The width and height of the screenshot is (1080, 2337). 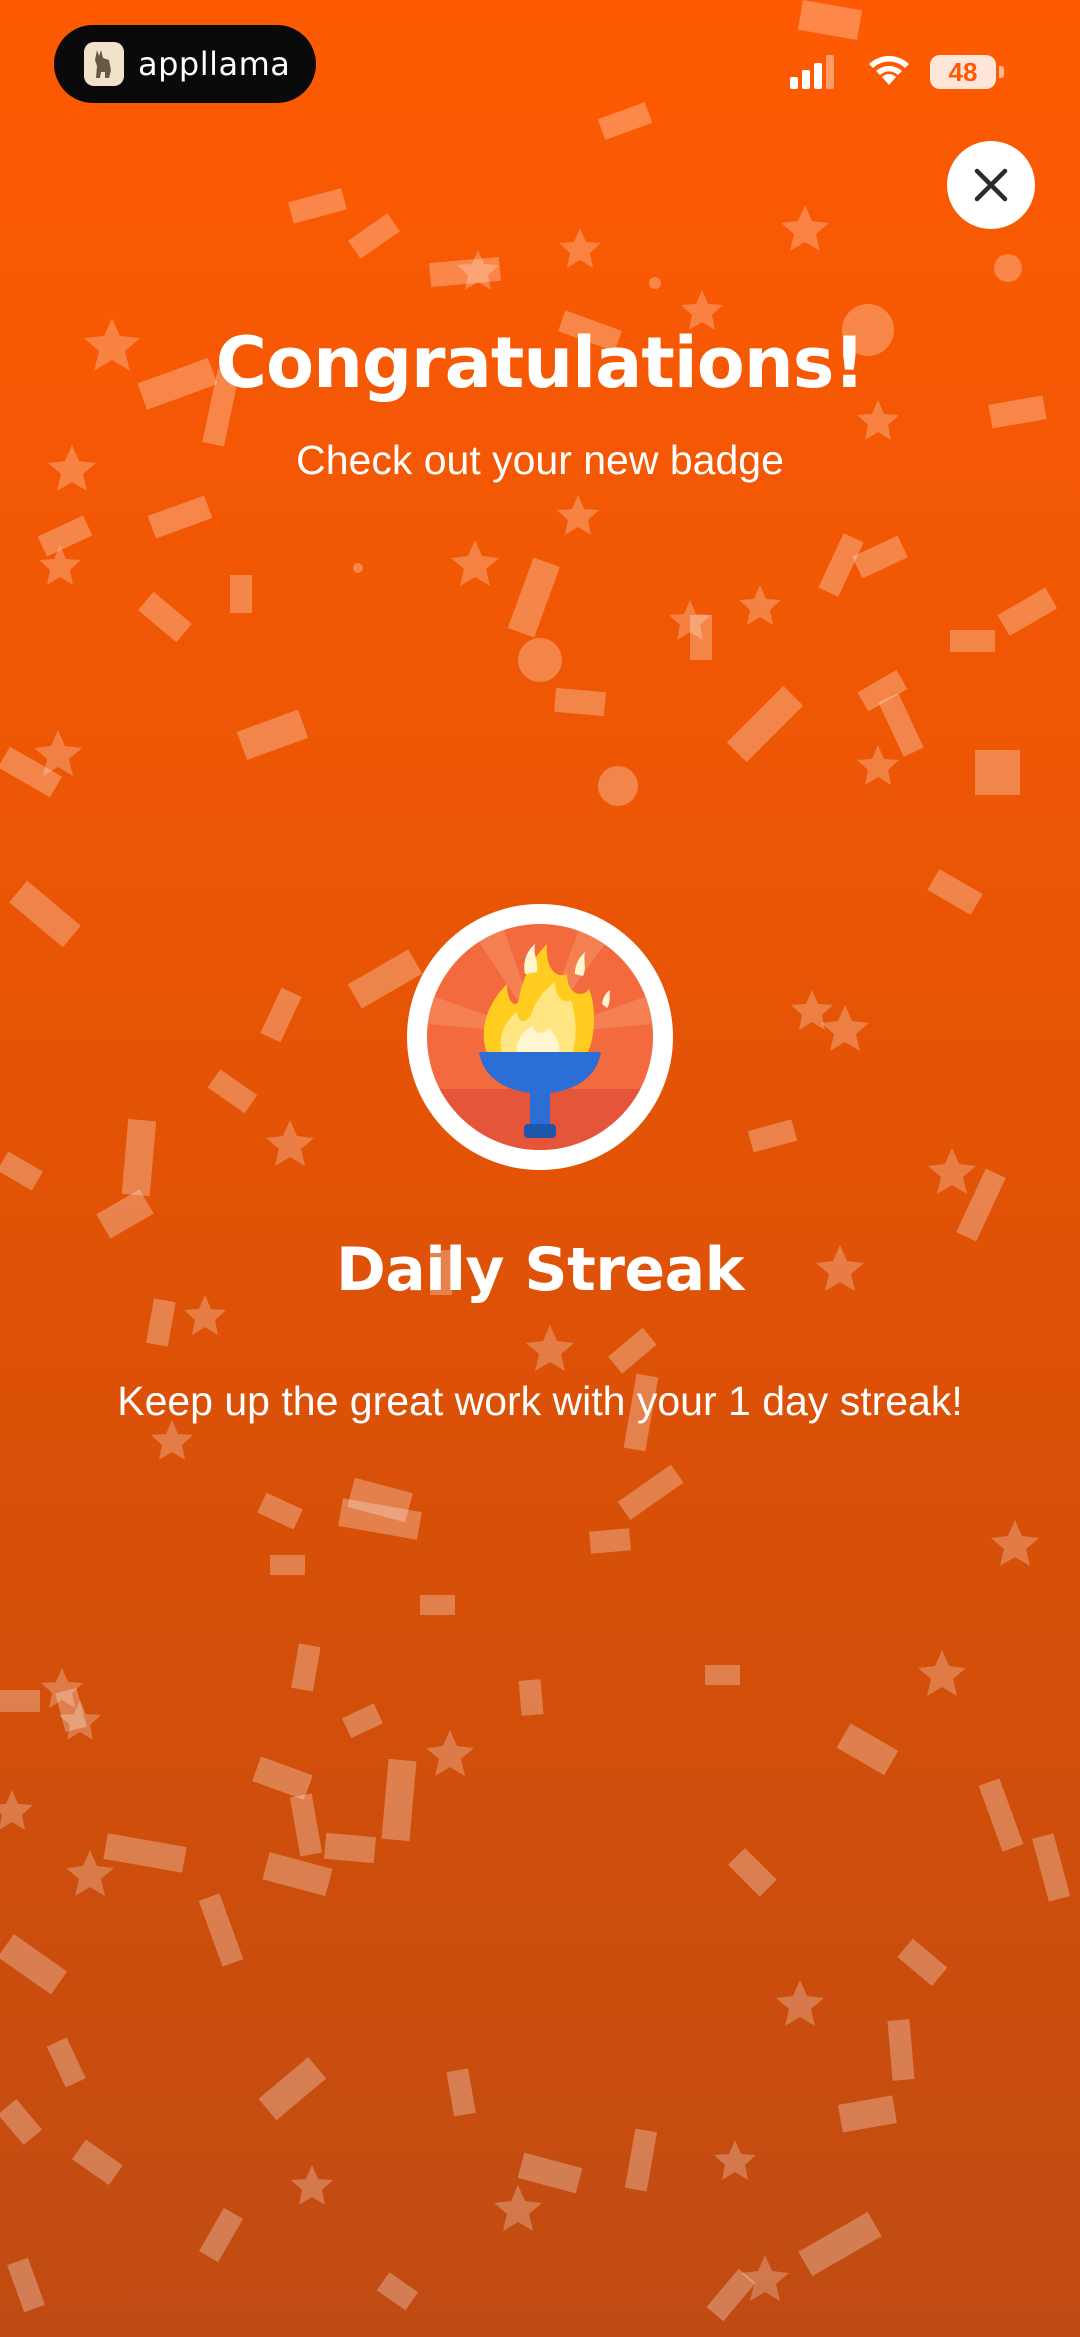 I want to click on llama-logo-icon, so click(x=104, y=64).